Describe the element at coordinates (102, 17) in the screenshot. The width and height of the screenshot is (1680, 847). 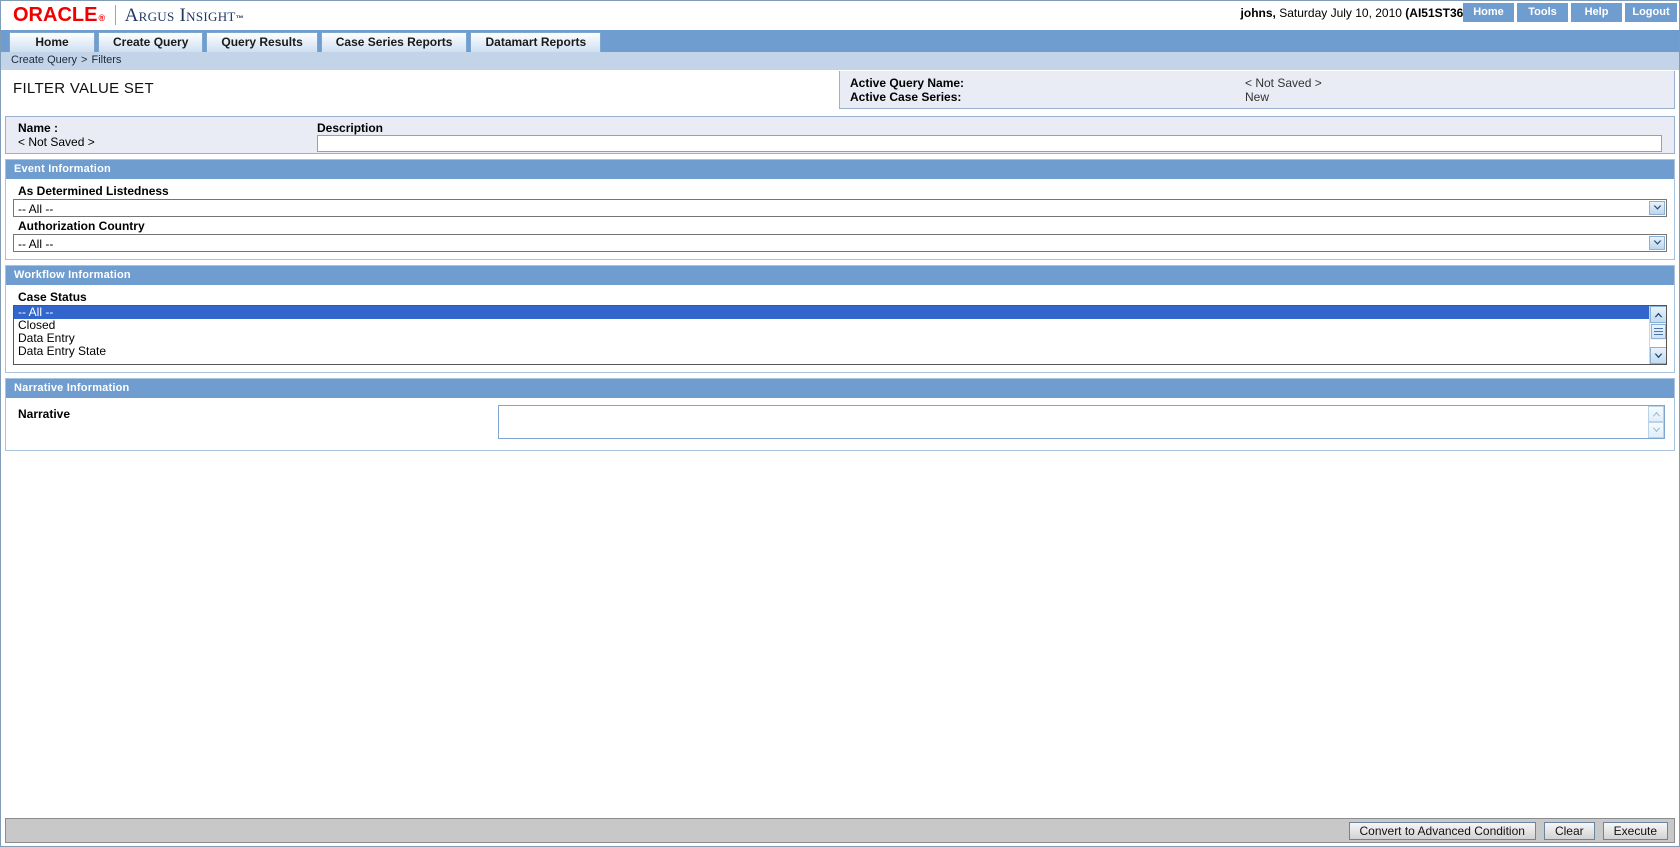
I see `registered-trademark-icon: ®` at that location.